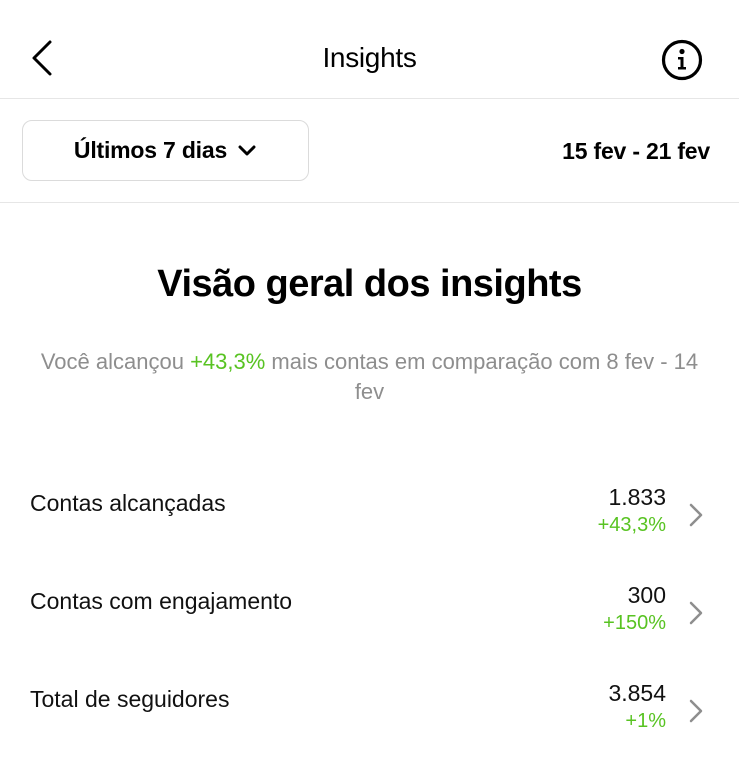 The image size is (739, 761). I want to click on metric-change: +43,3%, so click(631, 525).